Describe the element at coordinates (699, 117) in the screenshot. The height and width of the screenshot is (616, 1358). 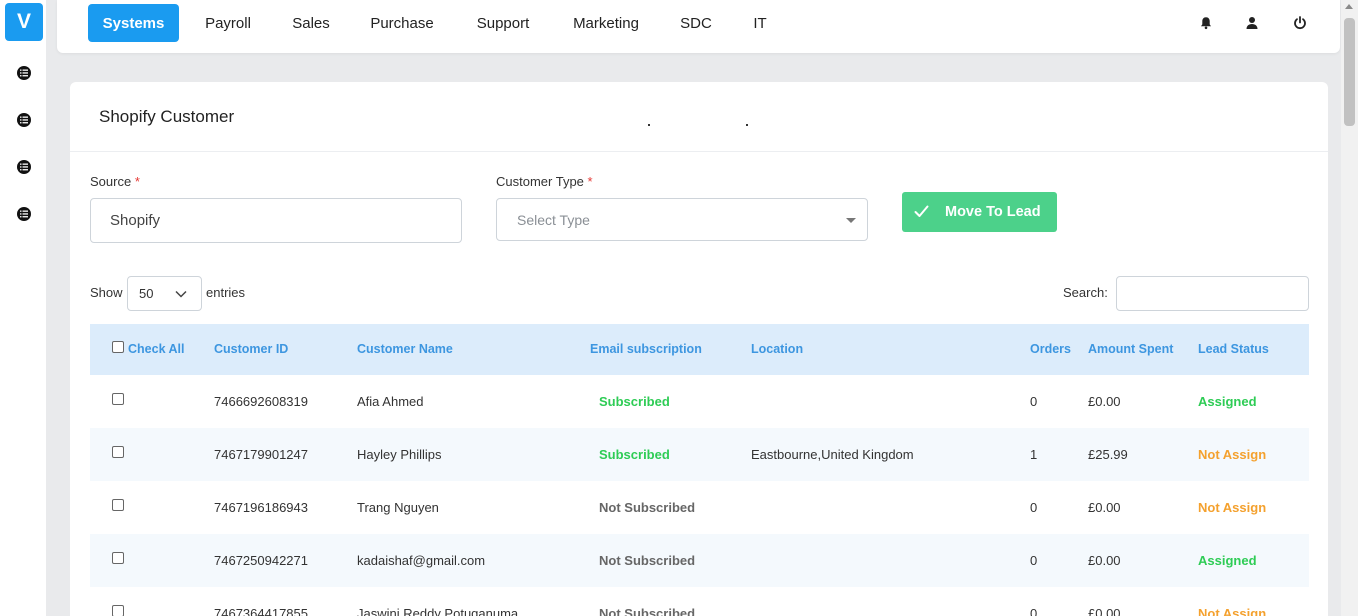
I see `card-header: Shopify Customer` at that location.